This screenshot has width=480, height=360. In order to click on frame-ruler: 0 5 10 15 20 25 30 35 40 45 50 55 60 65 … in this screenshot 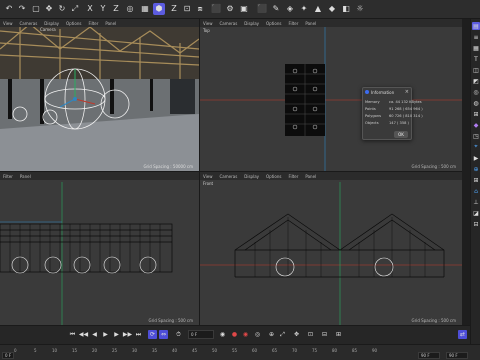, I will do `click(240, 352)`.